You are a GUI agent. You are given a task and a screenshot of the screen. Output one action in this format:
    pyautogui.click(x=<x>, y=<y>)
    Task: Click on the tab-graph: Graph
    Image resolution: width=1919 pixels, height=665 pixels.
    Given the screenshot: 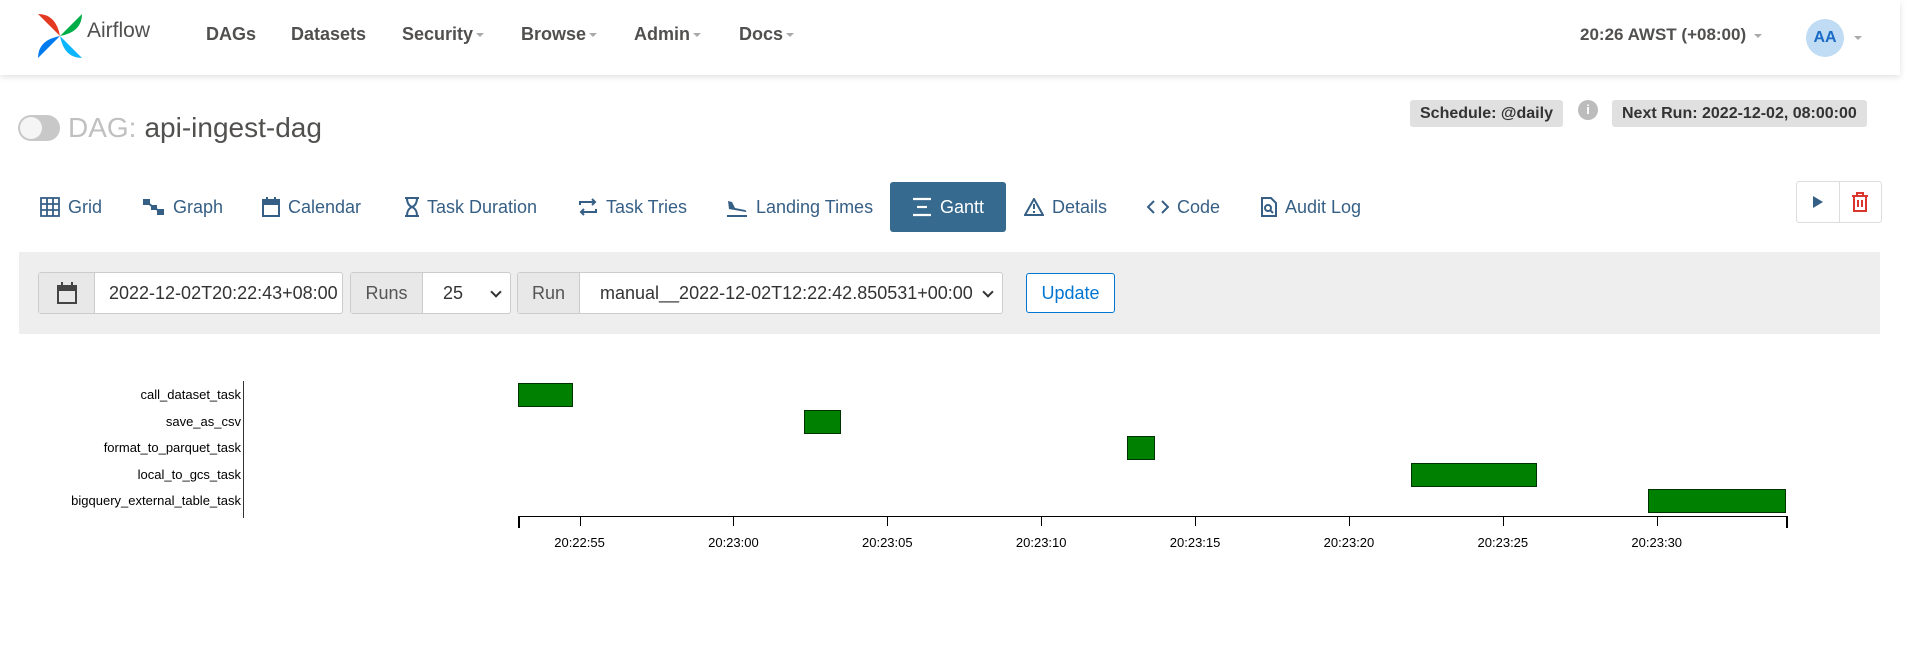 What is the action you would take?
    pyautogui.click(x=183, y=207)
    